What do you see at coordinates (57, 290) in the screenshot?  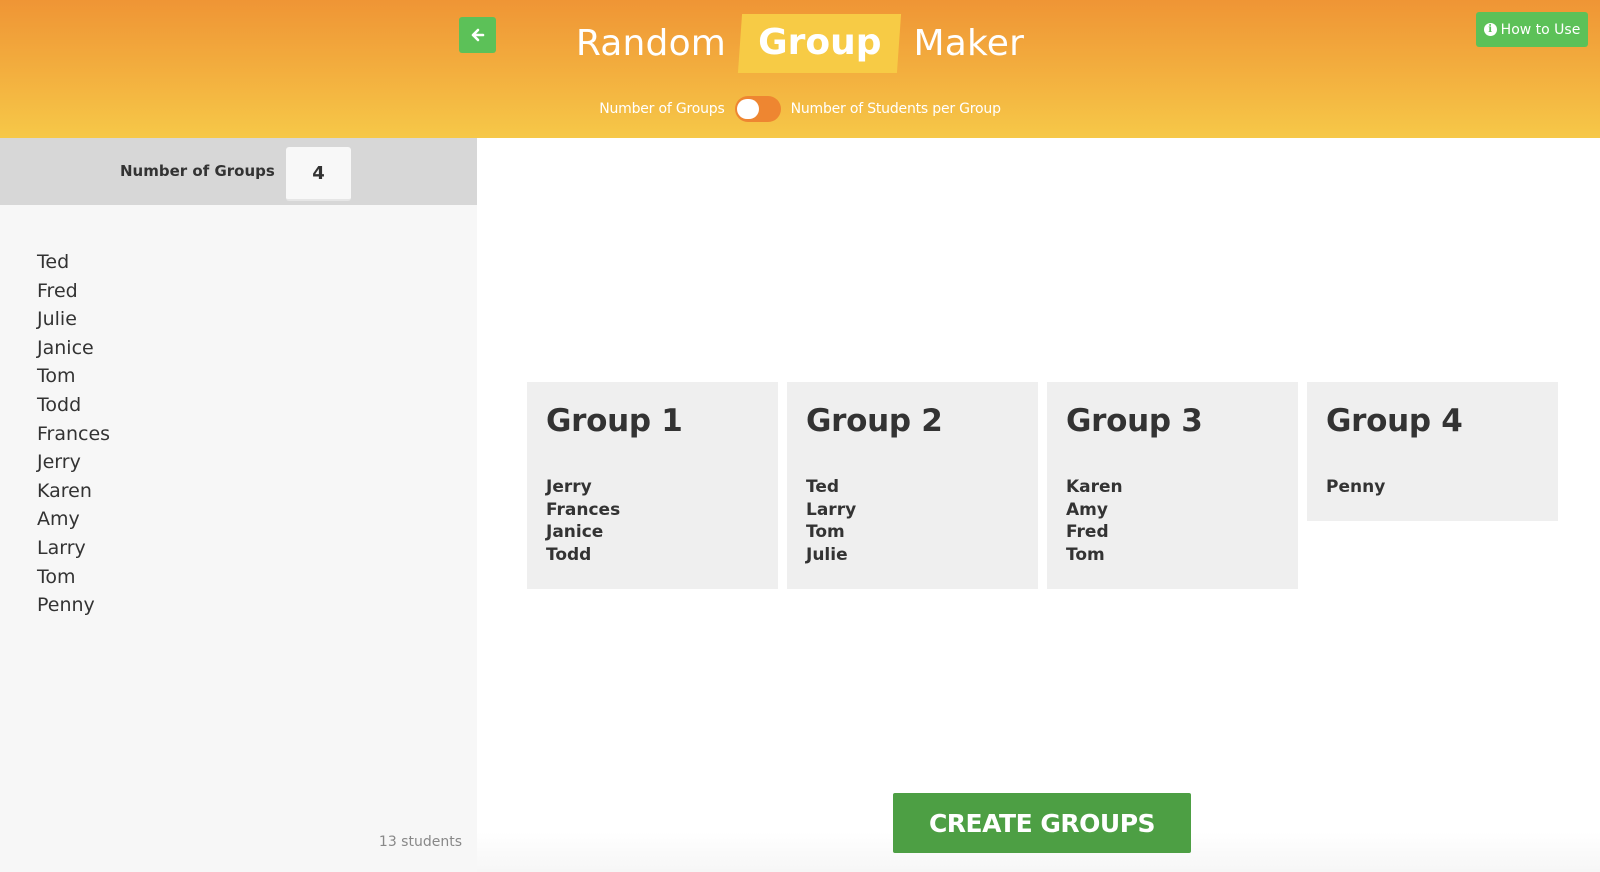 I see `student-list-item: Fred` at bounding box center [57, 290].